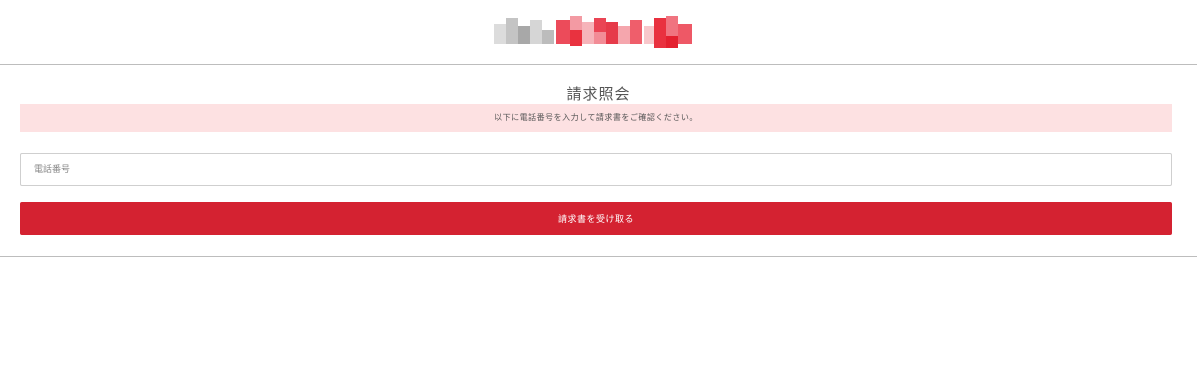 The width and height of the screenshot is (1197, 382). What do you see at coordinates (598, 94) in the screenshot?
I see `page-title: 請求照会` at bounding box center [598, 94].